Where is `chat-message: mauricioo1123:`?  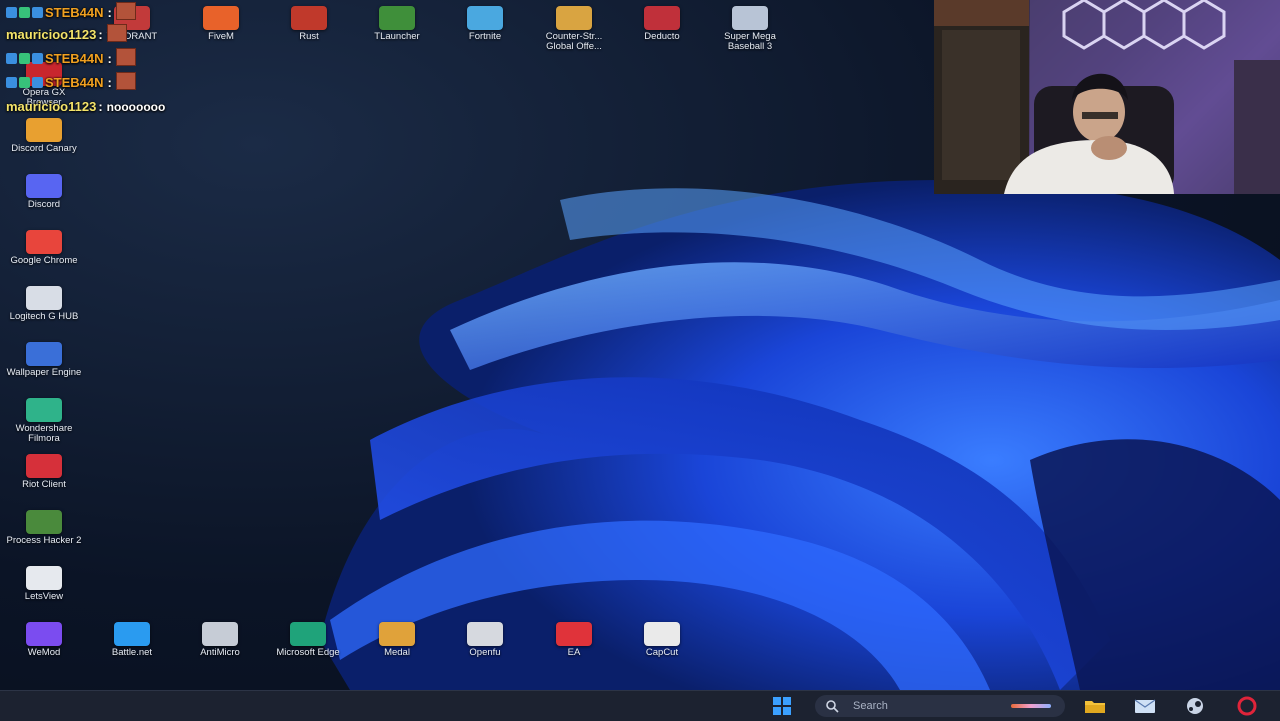
chat-message: mauricioo1123: is located at coordinates (66, 35).